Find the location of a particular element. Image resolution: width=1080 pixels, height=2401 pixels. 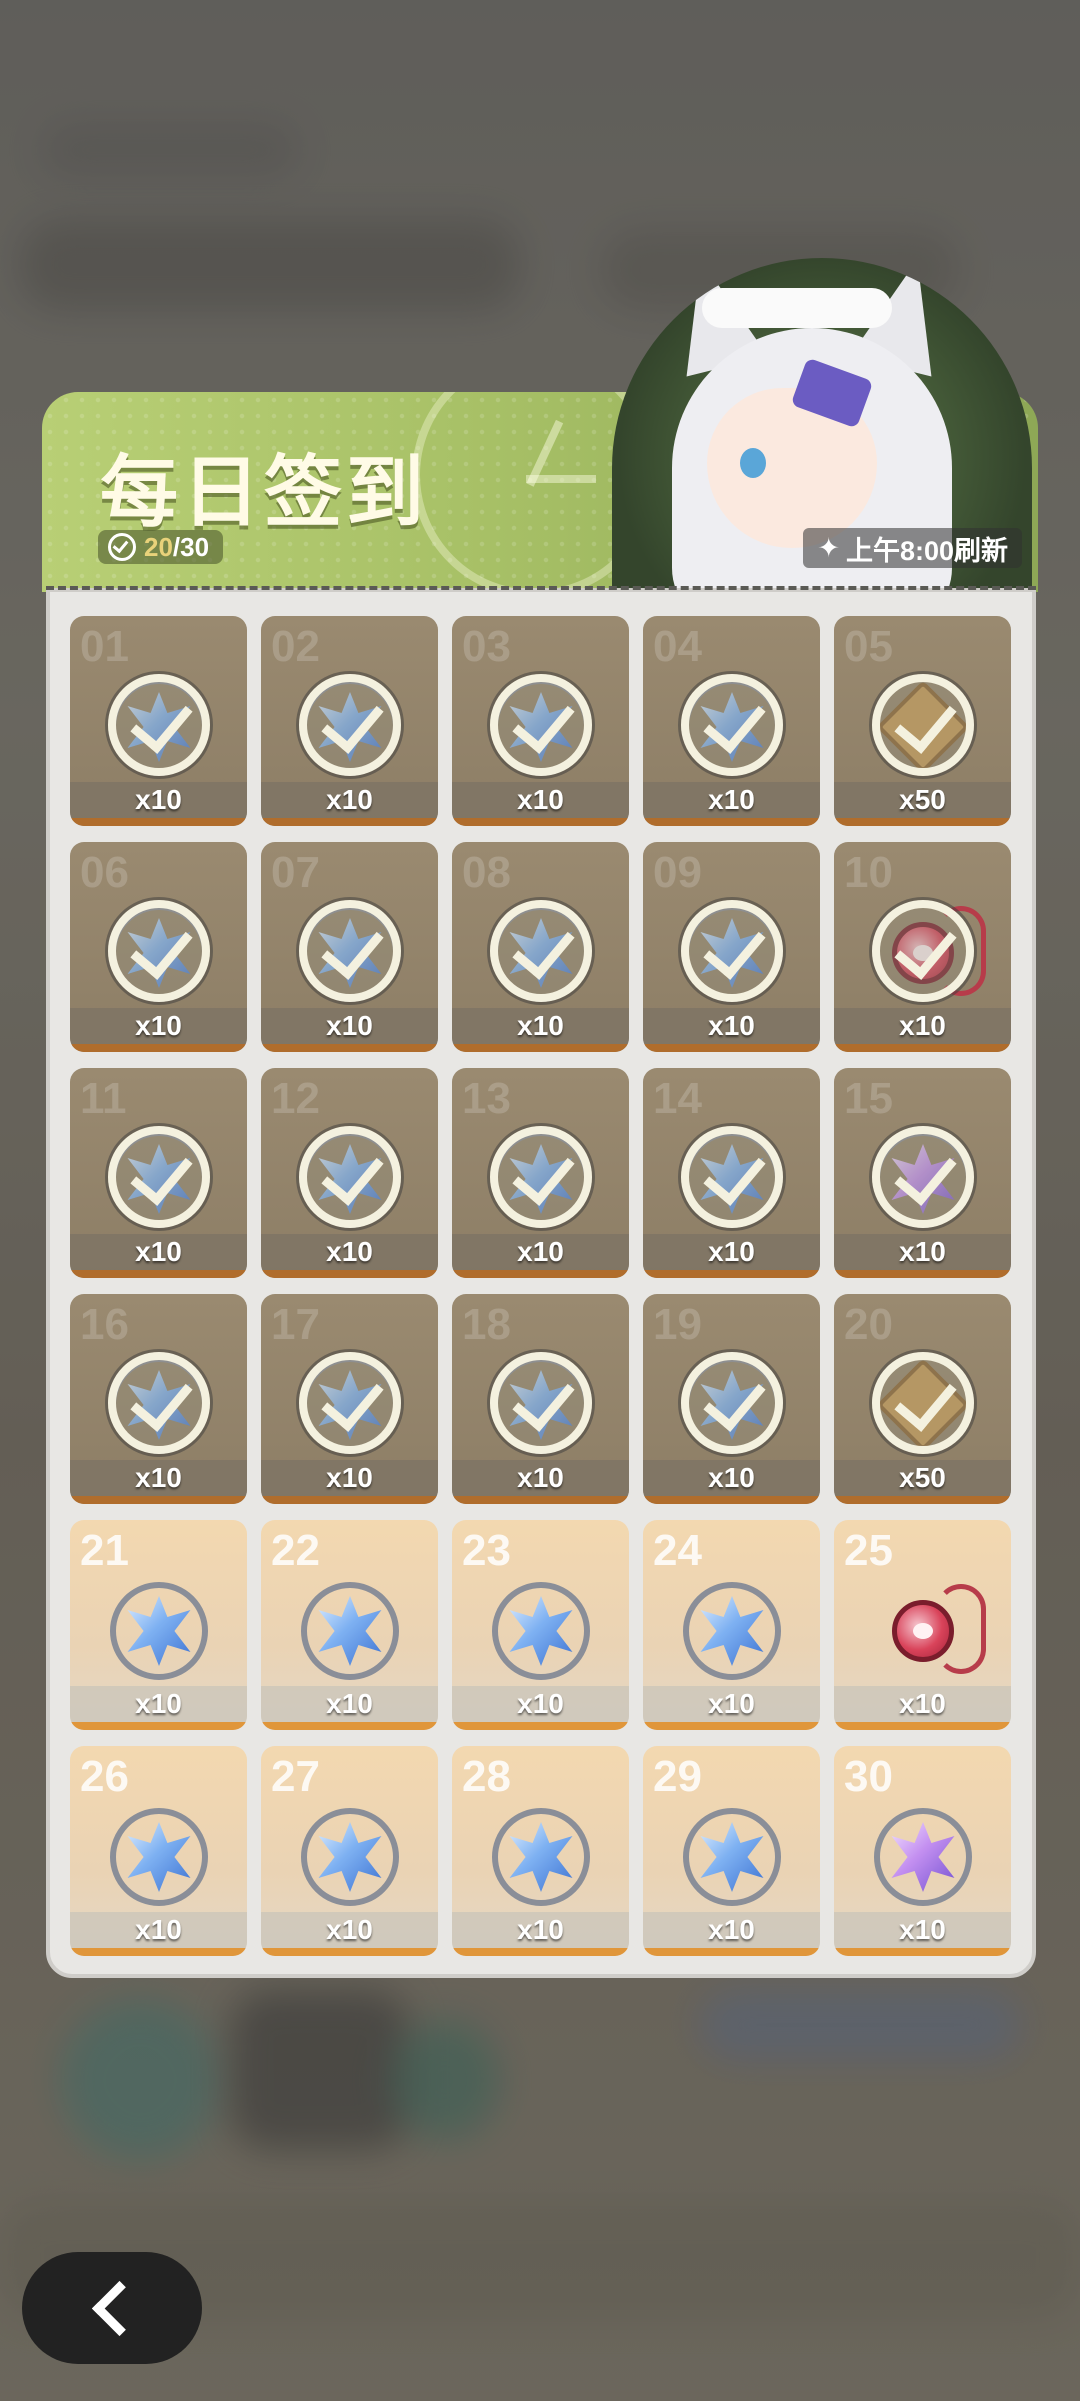

day-11-reward-tile: 11 x10 is located at coordinates (158, 1173).